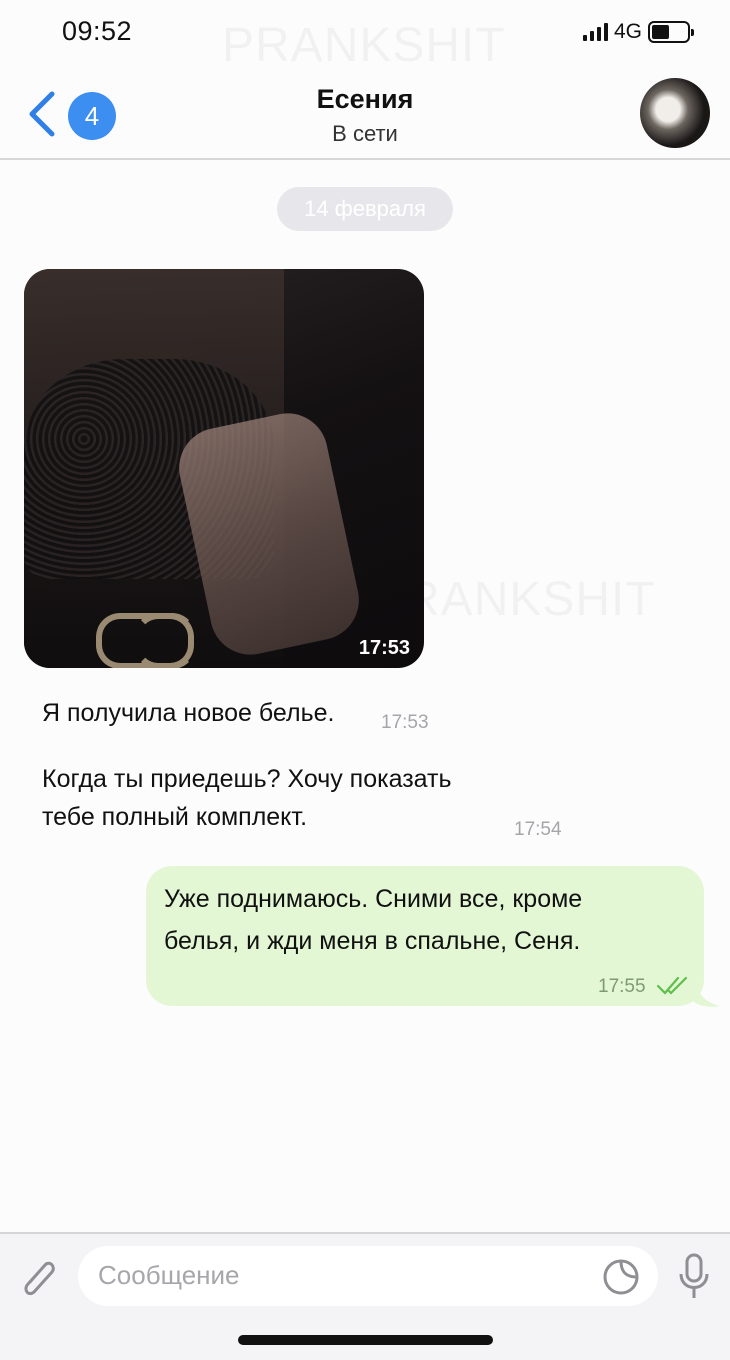  What do you see at coordinates (621, 1277) in the screenshot?
I see `sticker-icon` at bounding box center [621, 1277].